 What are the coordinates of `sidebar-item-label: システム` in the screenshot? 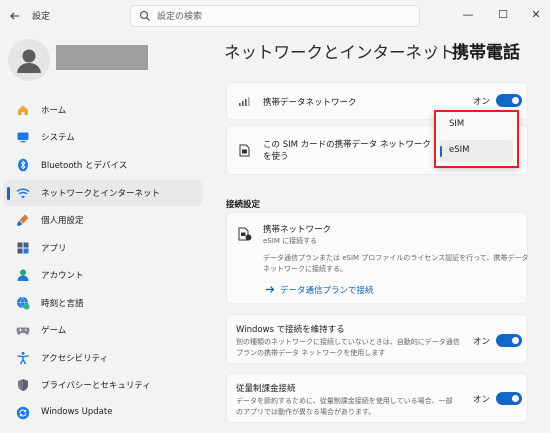 It's located at (58, 138).